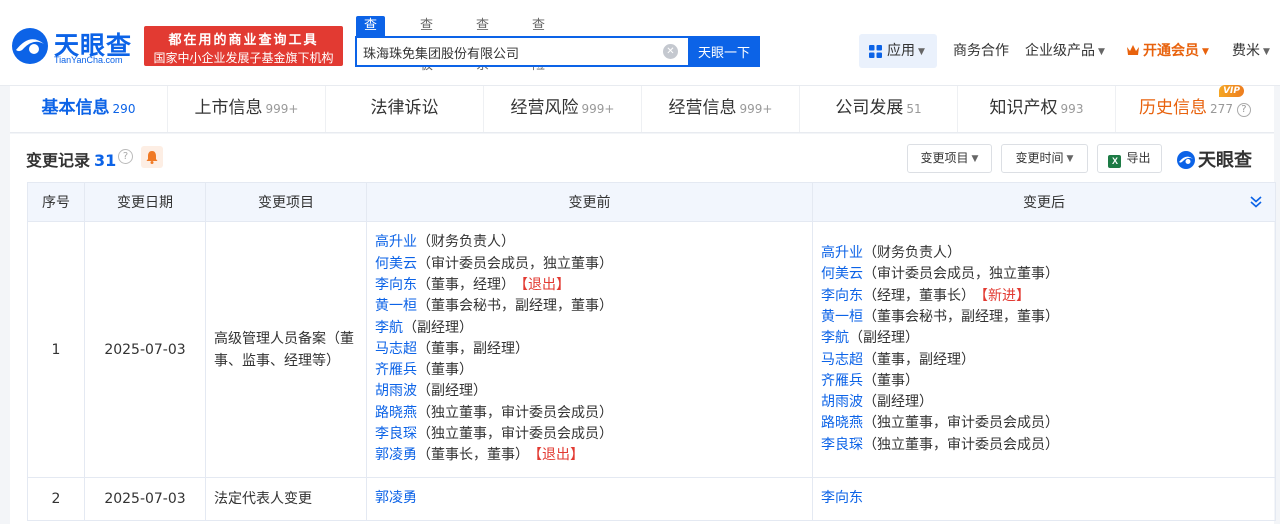 The width and height of the screenshot is (1280, 524). I want to click on person-role: （董事长，董事）, so click(473, 455).